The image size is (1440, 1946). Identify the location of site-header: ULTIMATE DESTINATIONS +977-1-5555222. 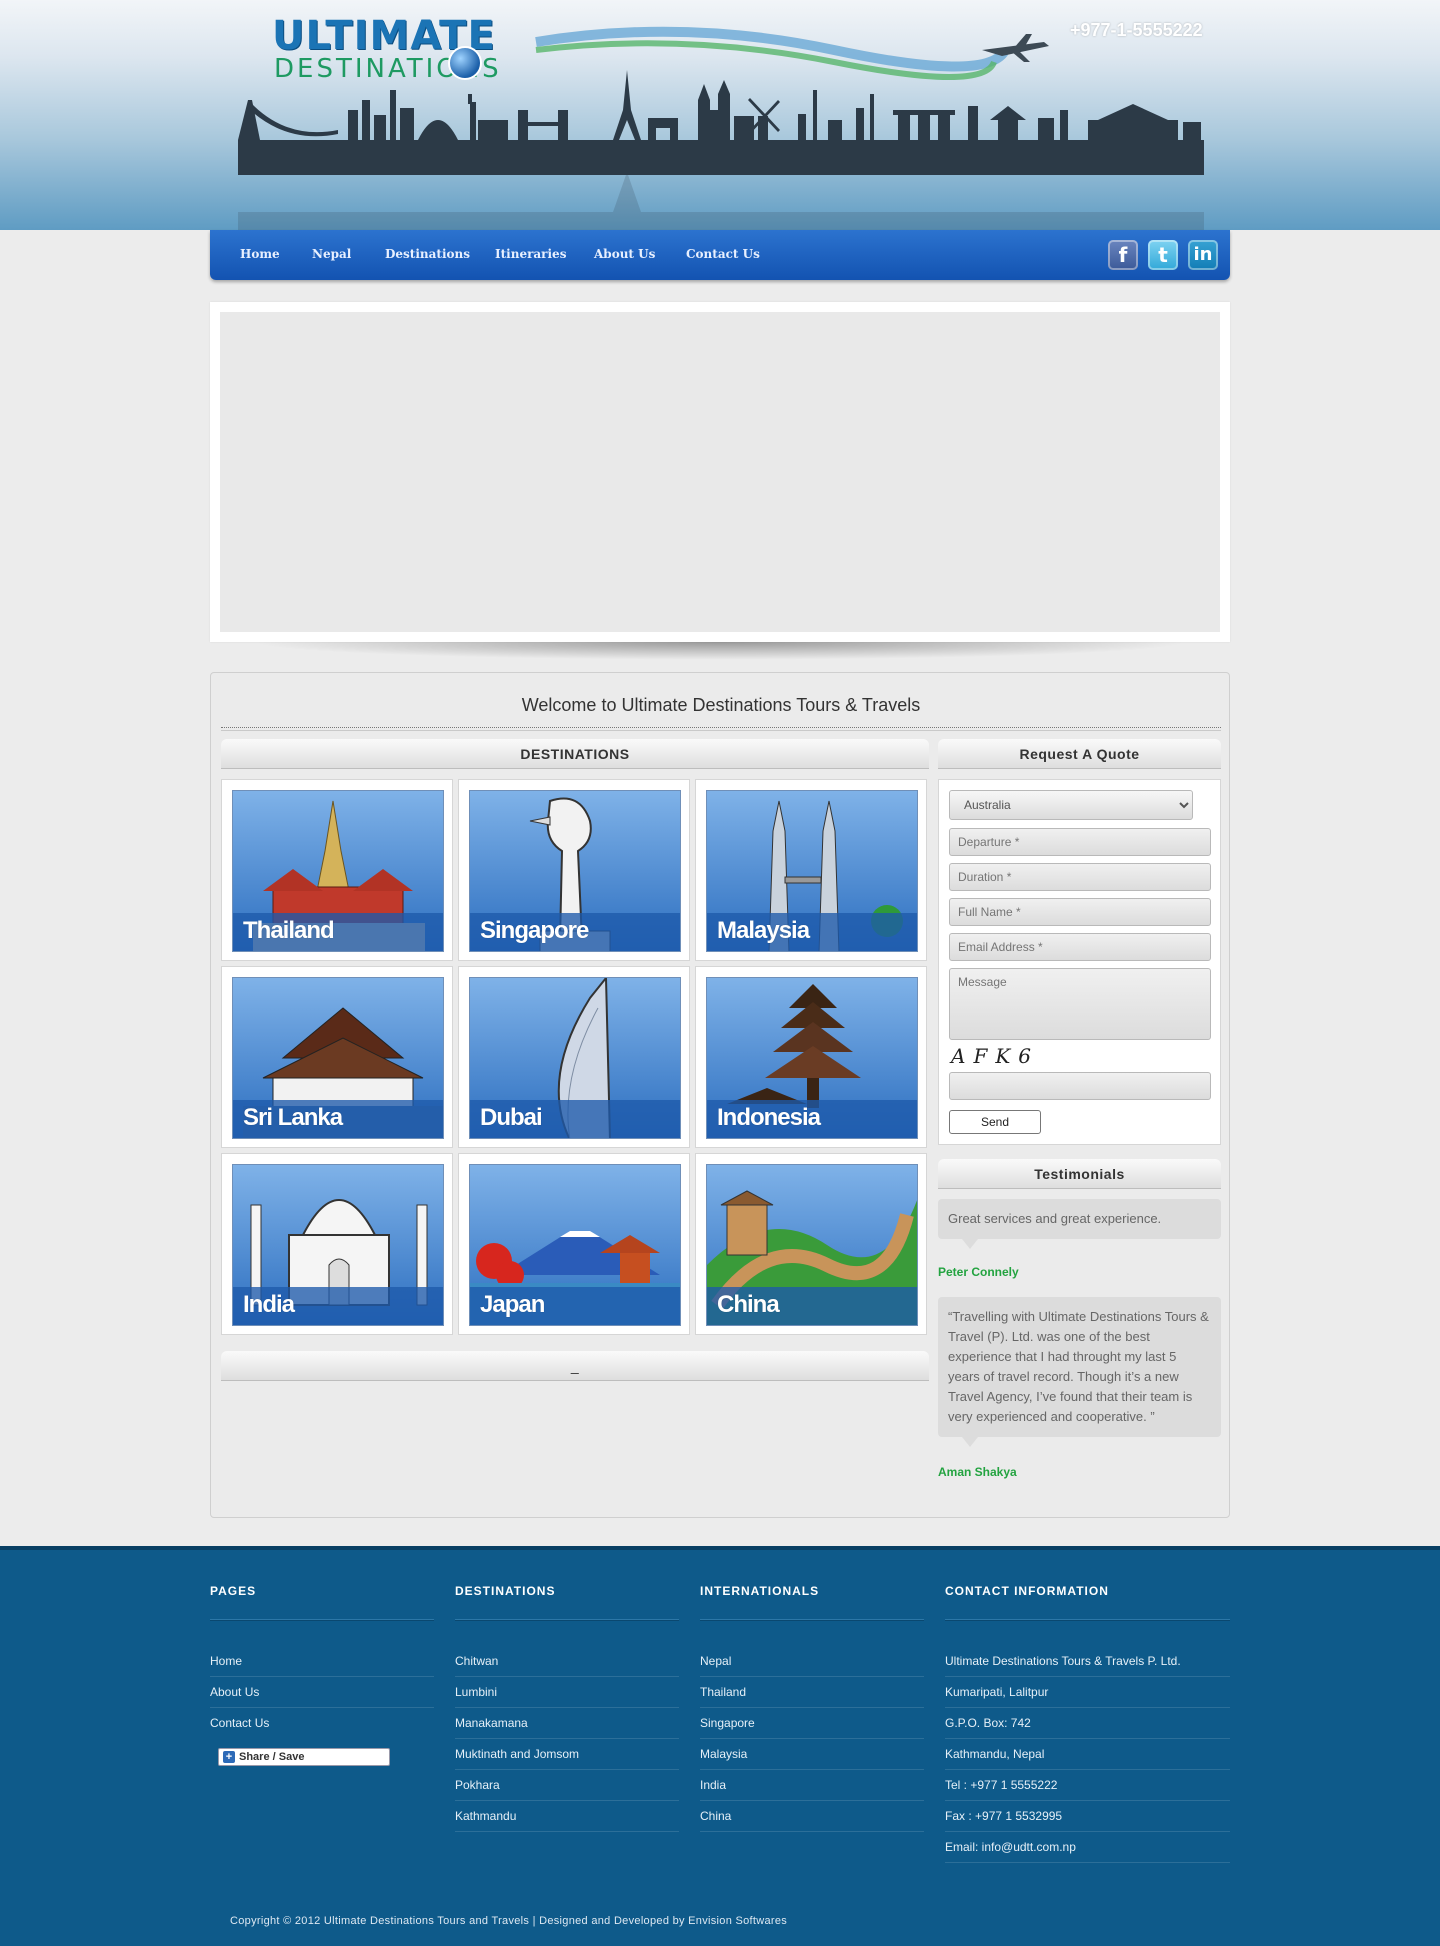
(720, 116).